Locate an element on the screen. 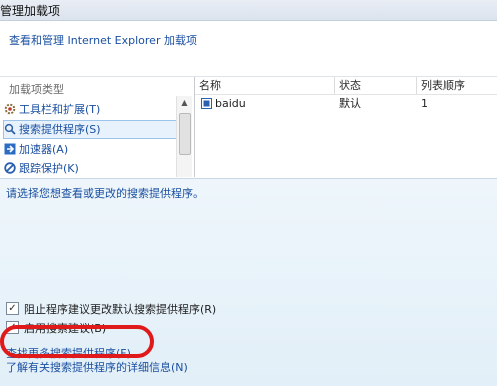  title-bar: 管理加载项 is located at coordinates (248, 10).